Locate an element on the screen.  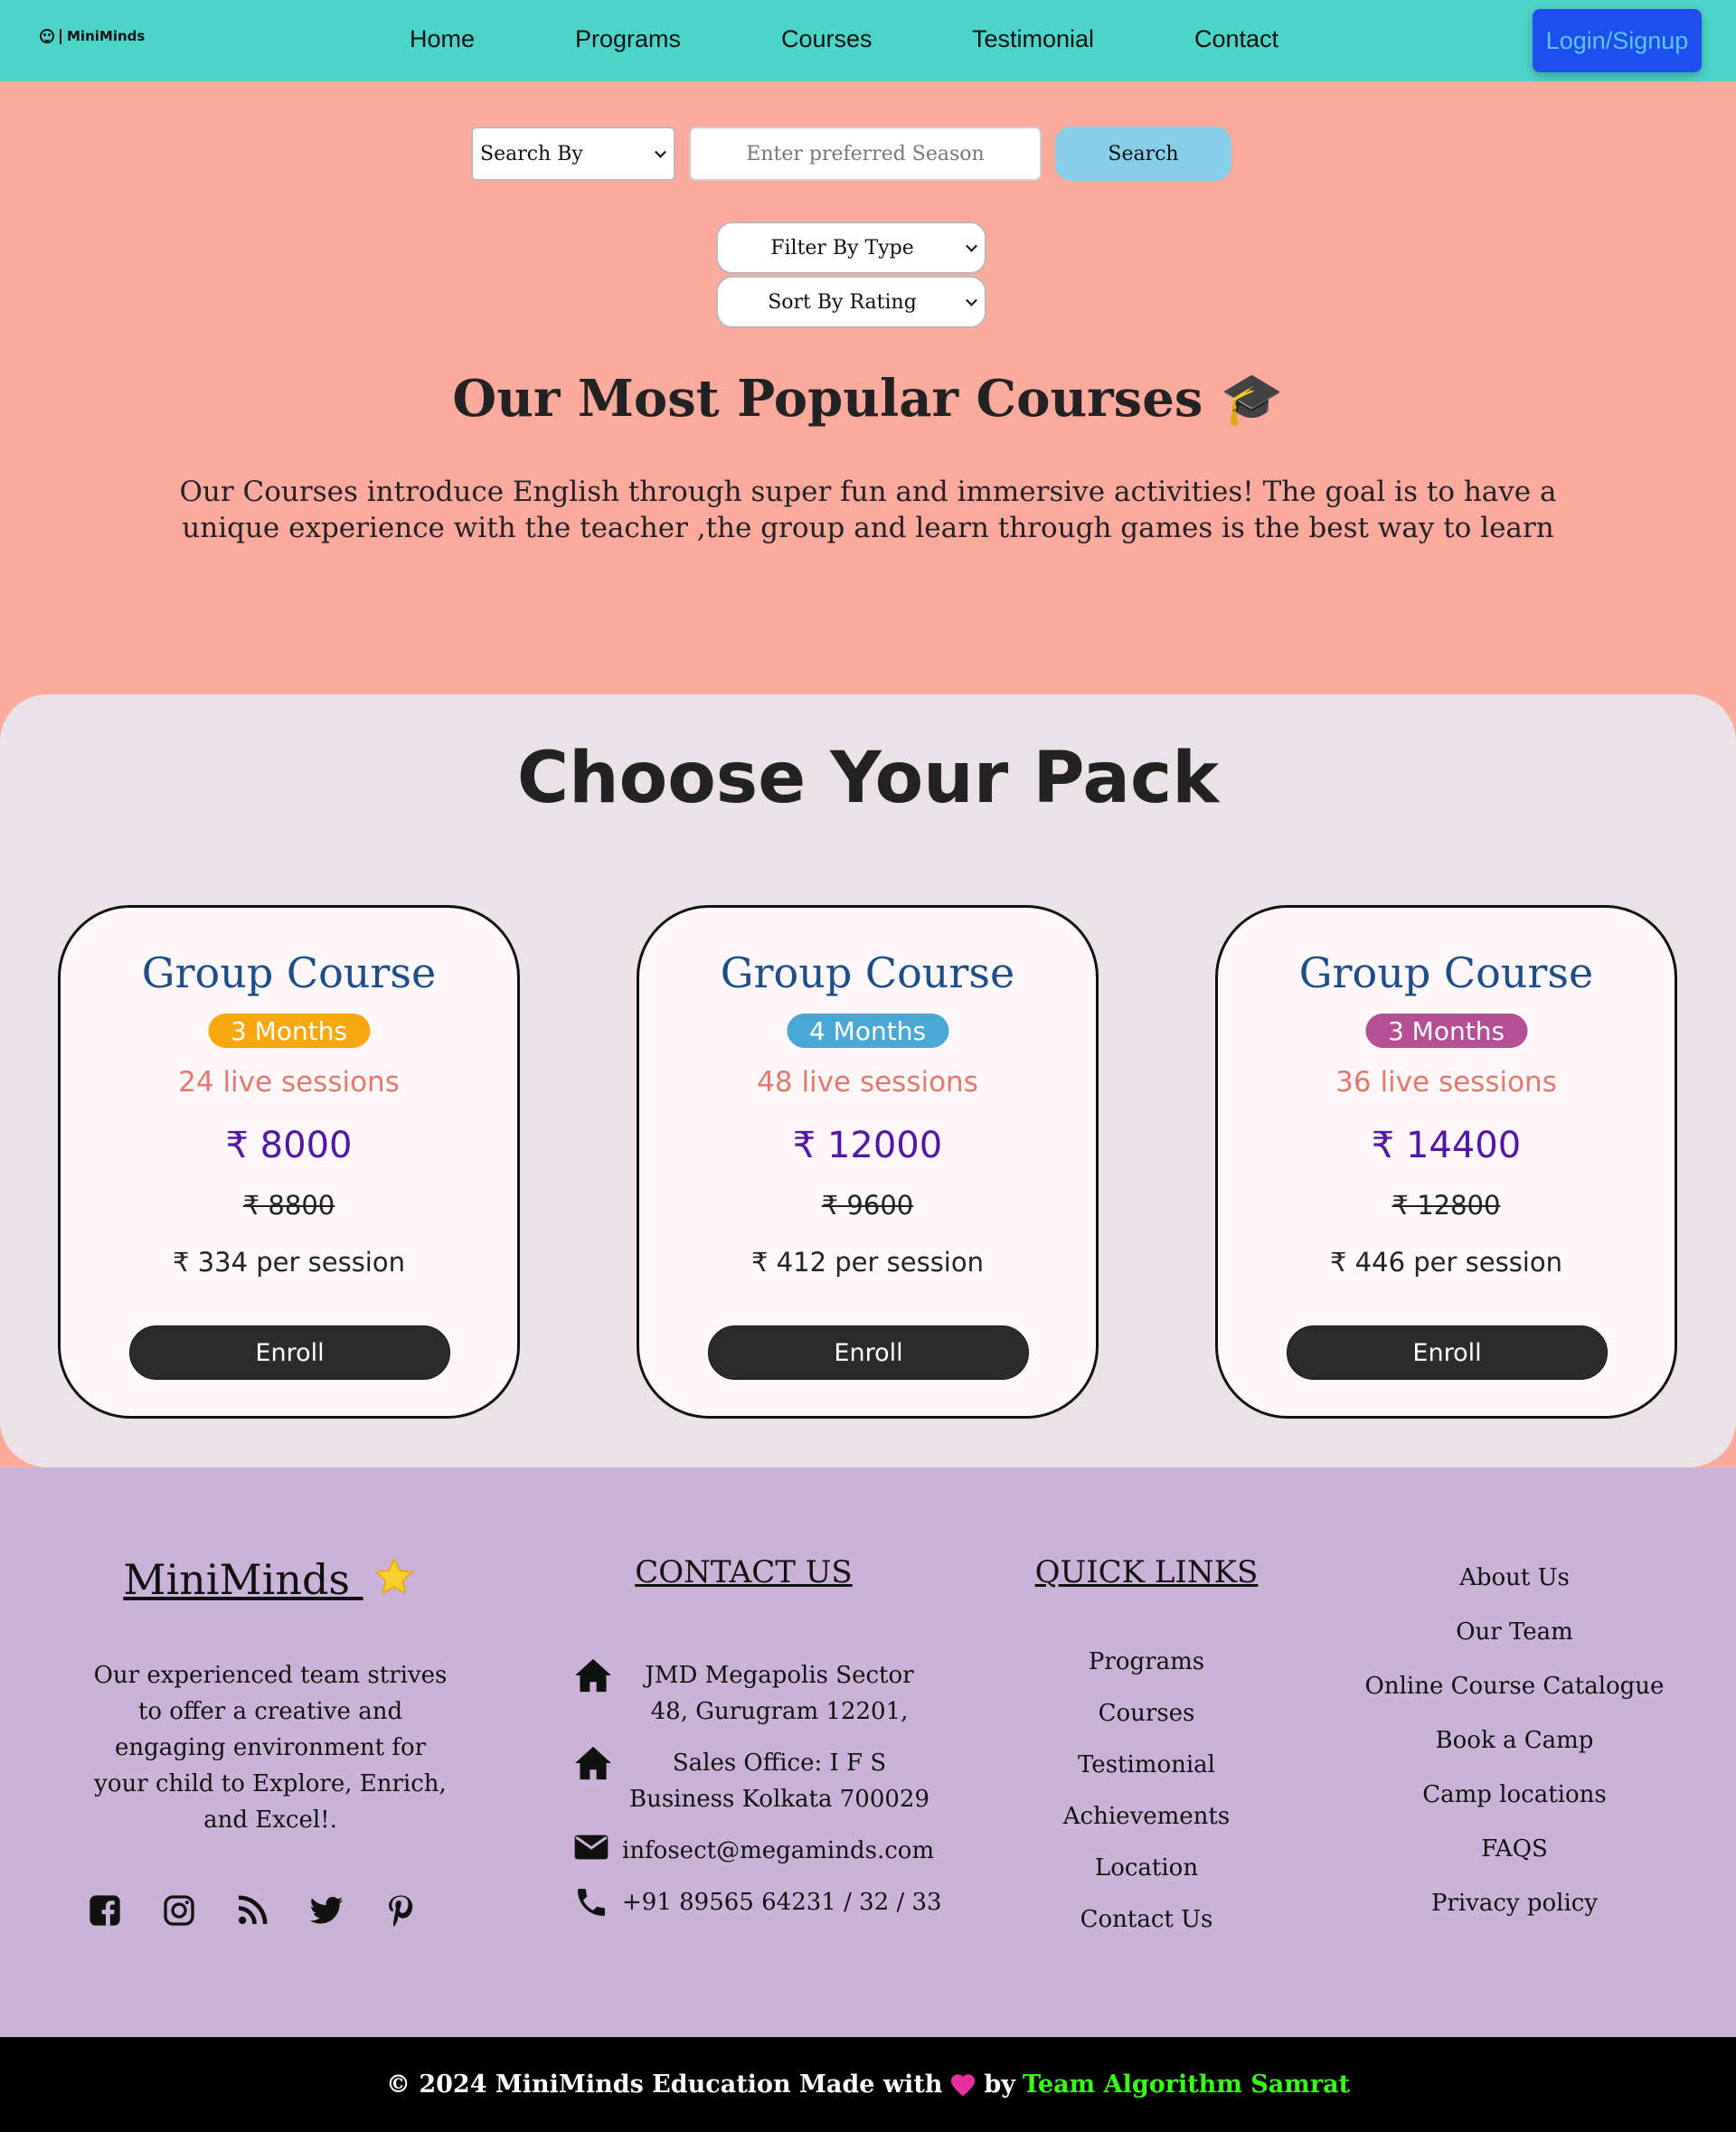
search-by-label: Search By is located at coordinates (531, 153).